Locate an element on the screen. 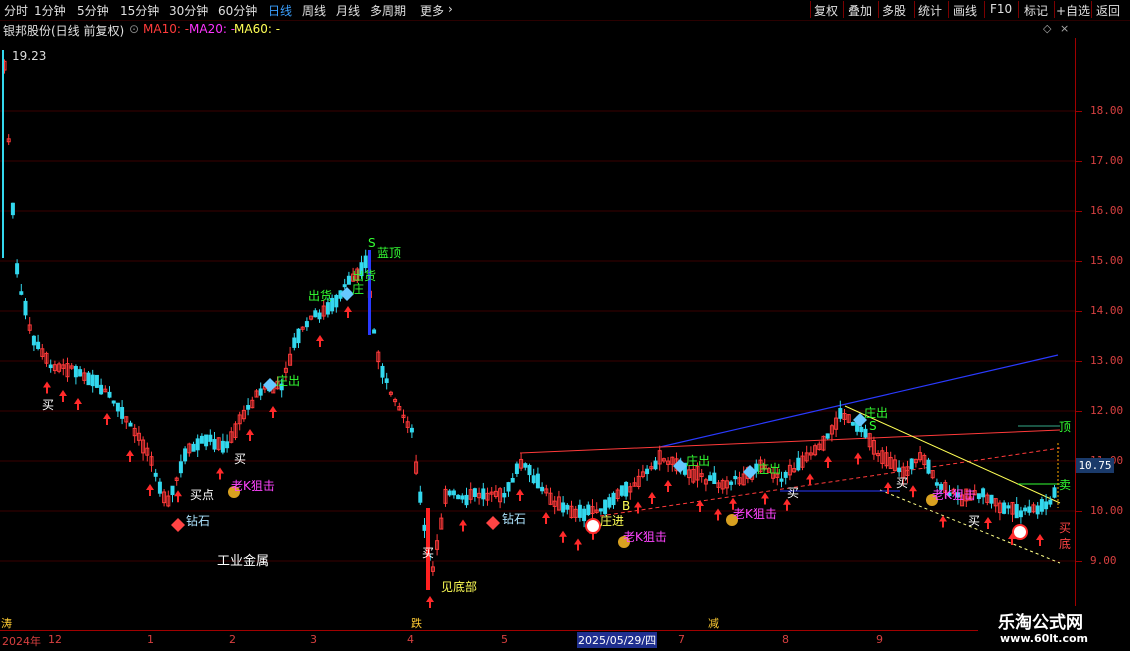  period-tab-daily: 日线 is located at coordinates (280, 10).